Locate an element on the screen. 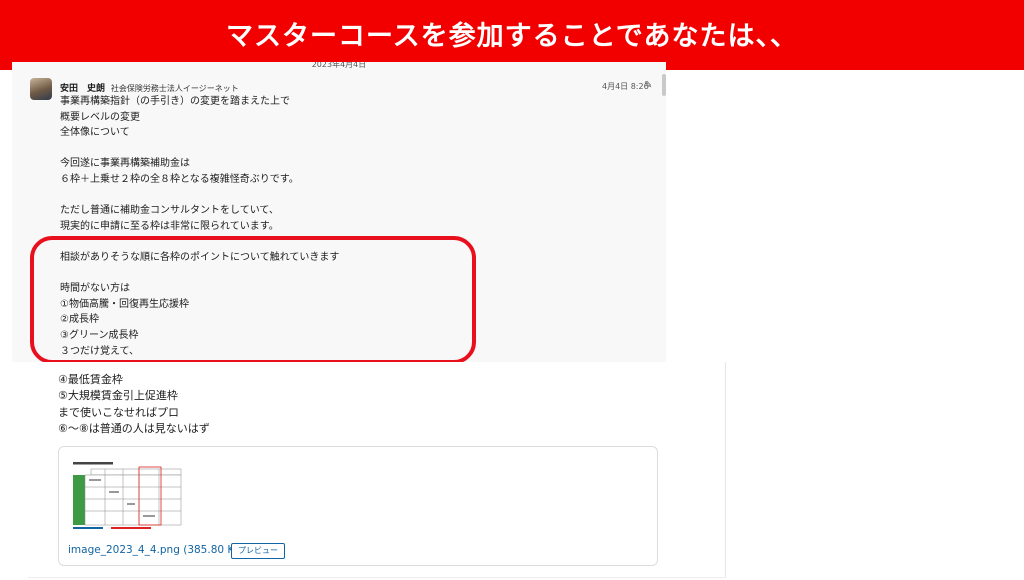 The image size is (1024, 580). message-line: 相談がありそうな順に各枠のポイントについて触れていきます is located at coordinates (200, 257).